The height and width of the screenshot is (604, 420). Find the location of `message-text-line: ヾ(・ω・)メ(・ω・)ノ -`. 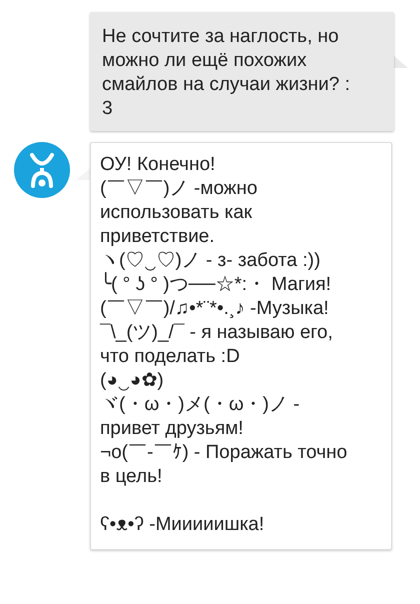

message-text-line: ヾ(・ω・)メ(・ω・)ノ - is located at coordinates (200, 405).